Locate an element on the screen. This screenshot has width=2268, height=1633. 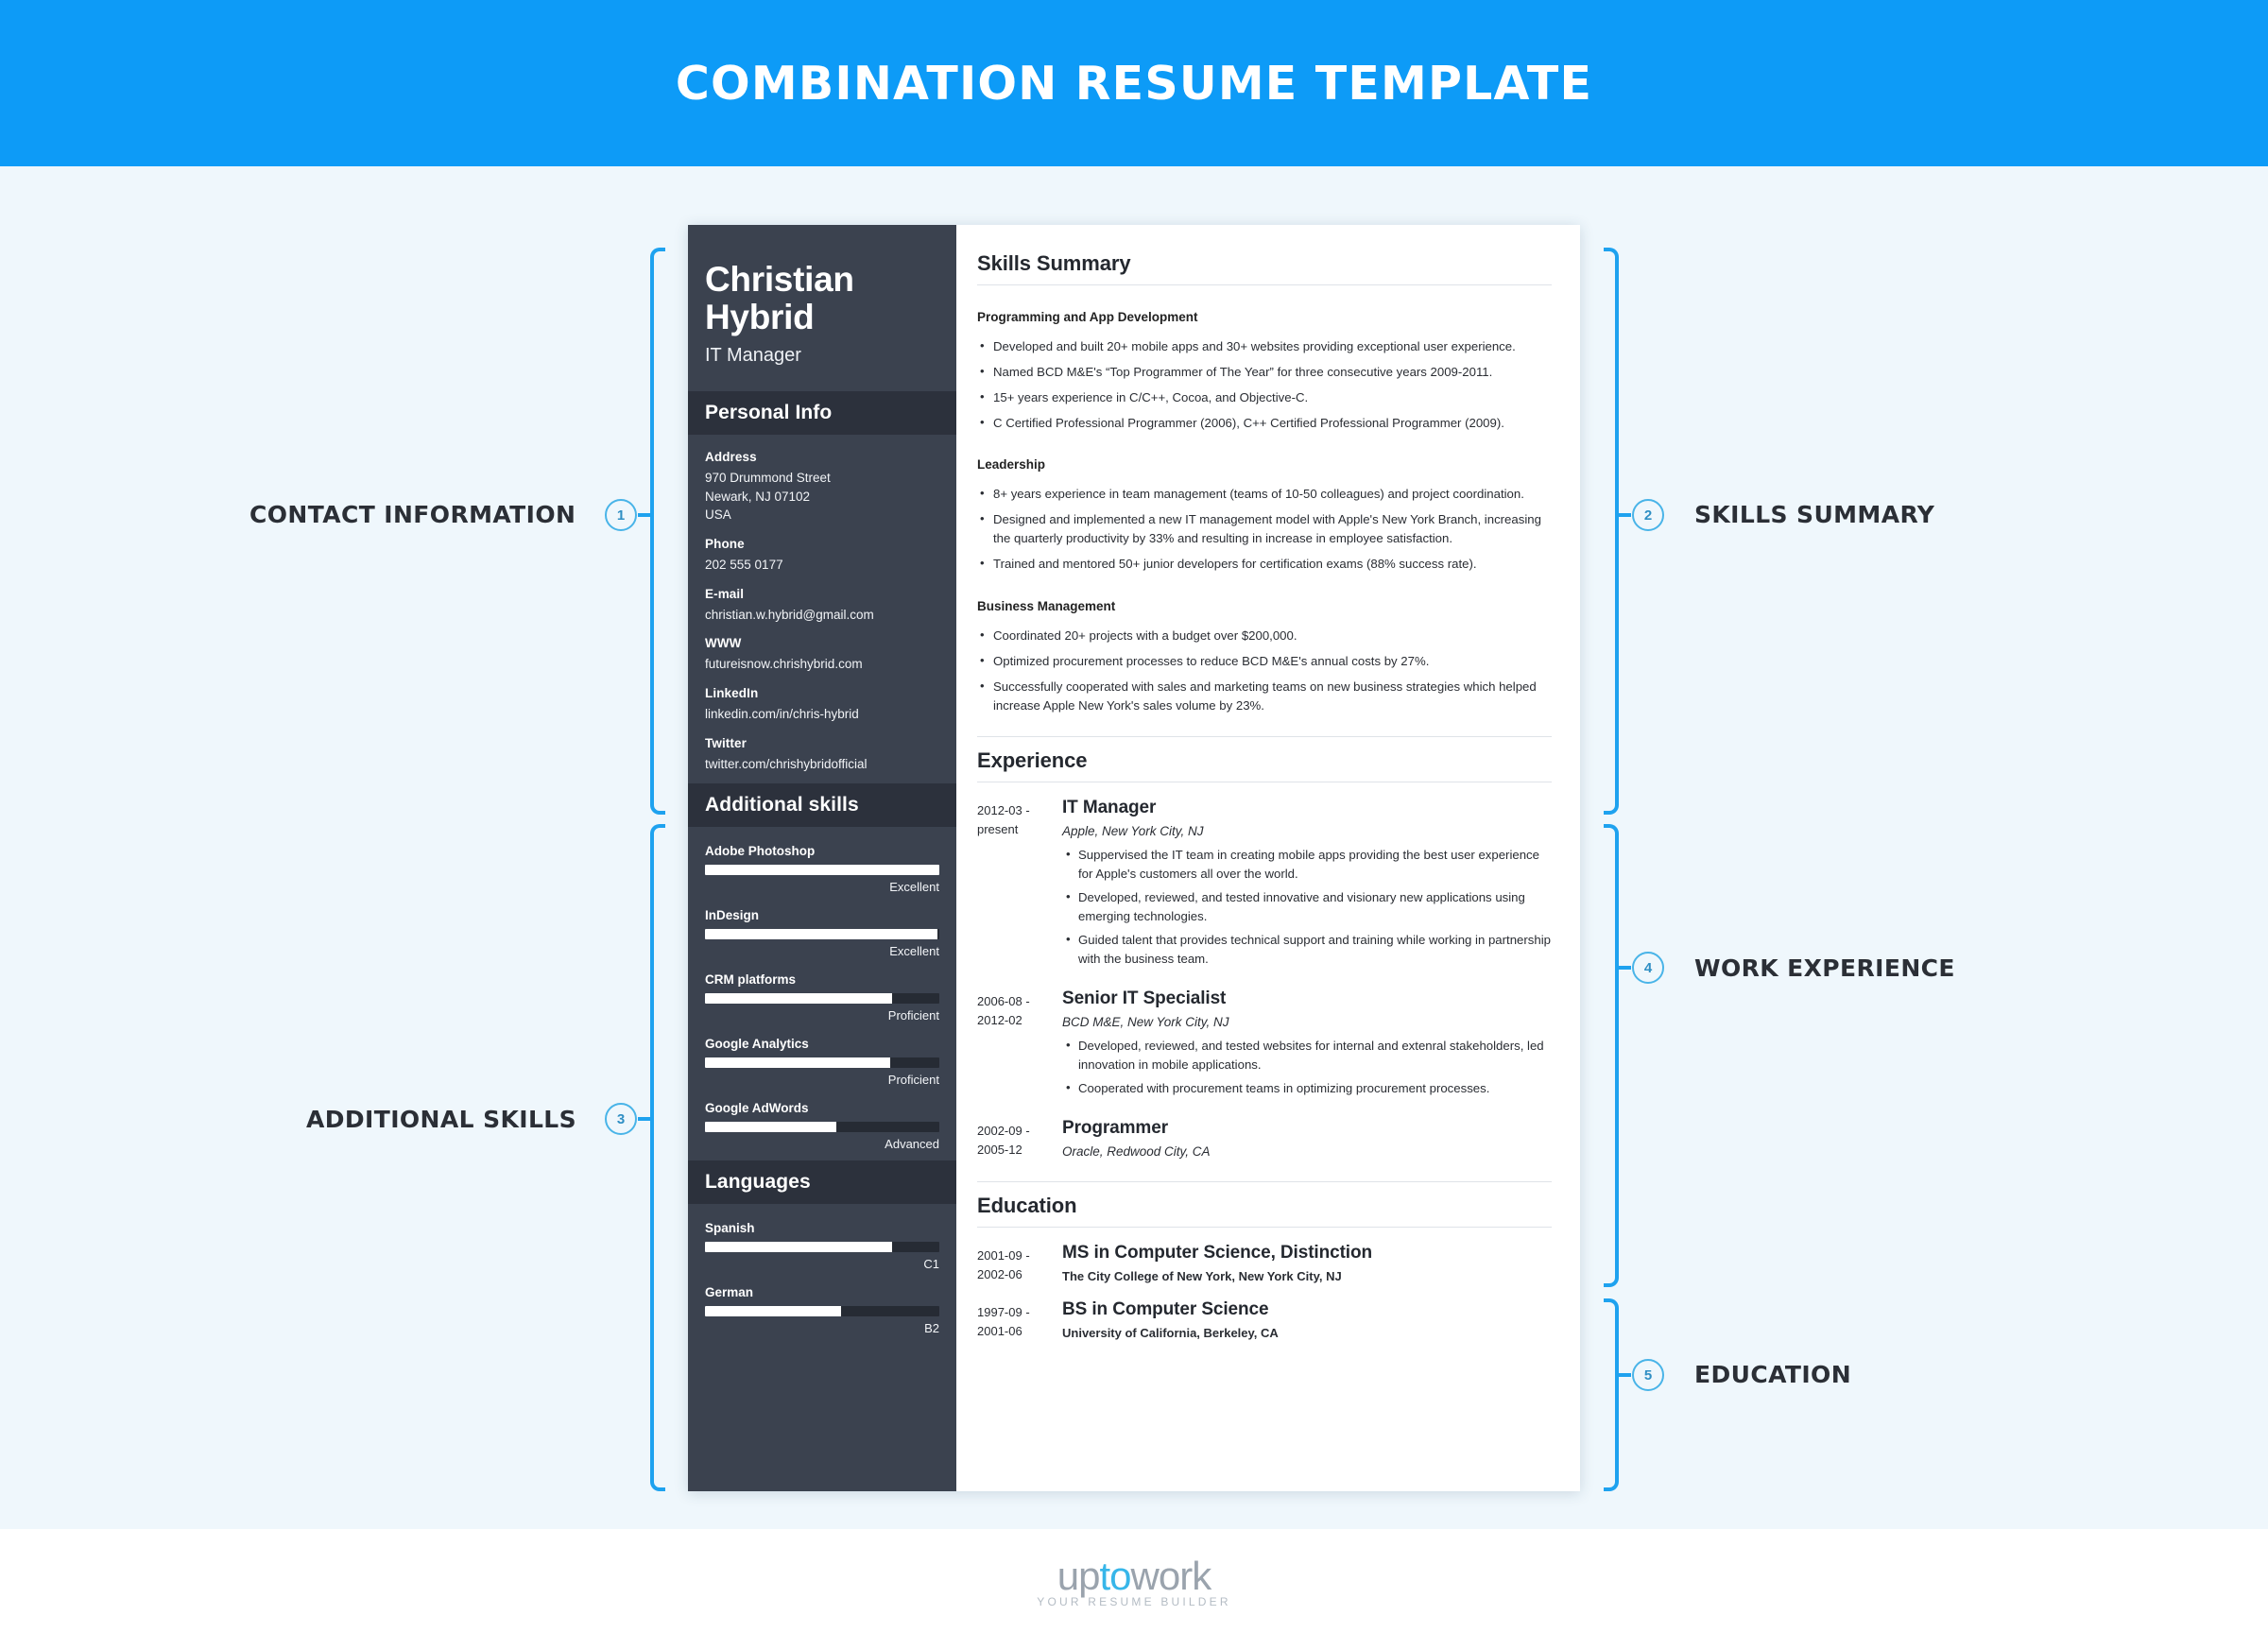
language-item-bar-fill is located at coordinates (799, 1246).